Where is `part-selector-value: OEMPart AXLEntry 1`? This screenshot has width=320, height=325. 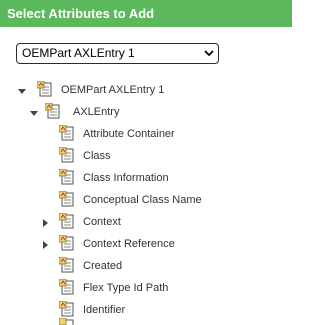 part-selector-value: OEMPart AXLEntry 1 is located at coordinates (78, 53).